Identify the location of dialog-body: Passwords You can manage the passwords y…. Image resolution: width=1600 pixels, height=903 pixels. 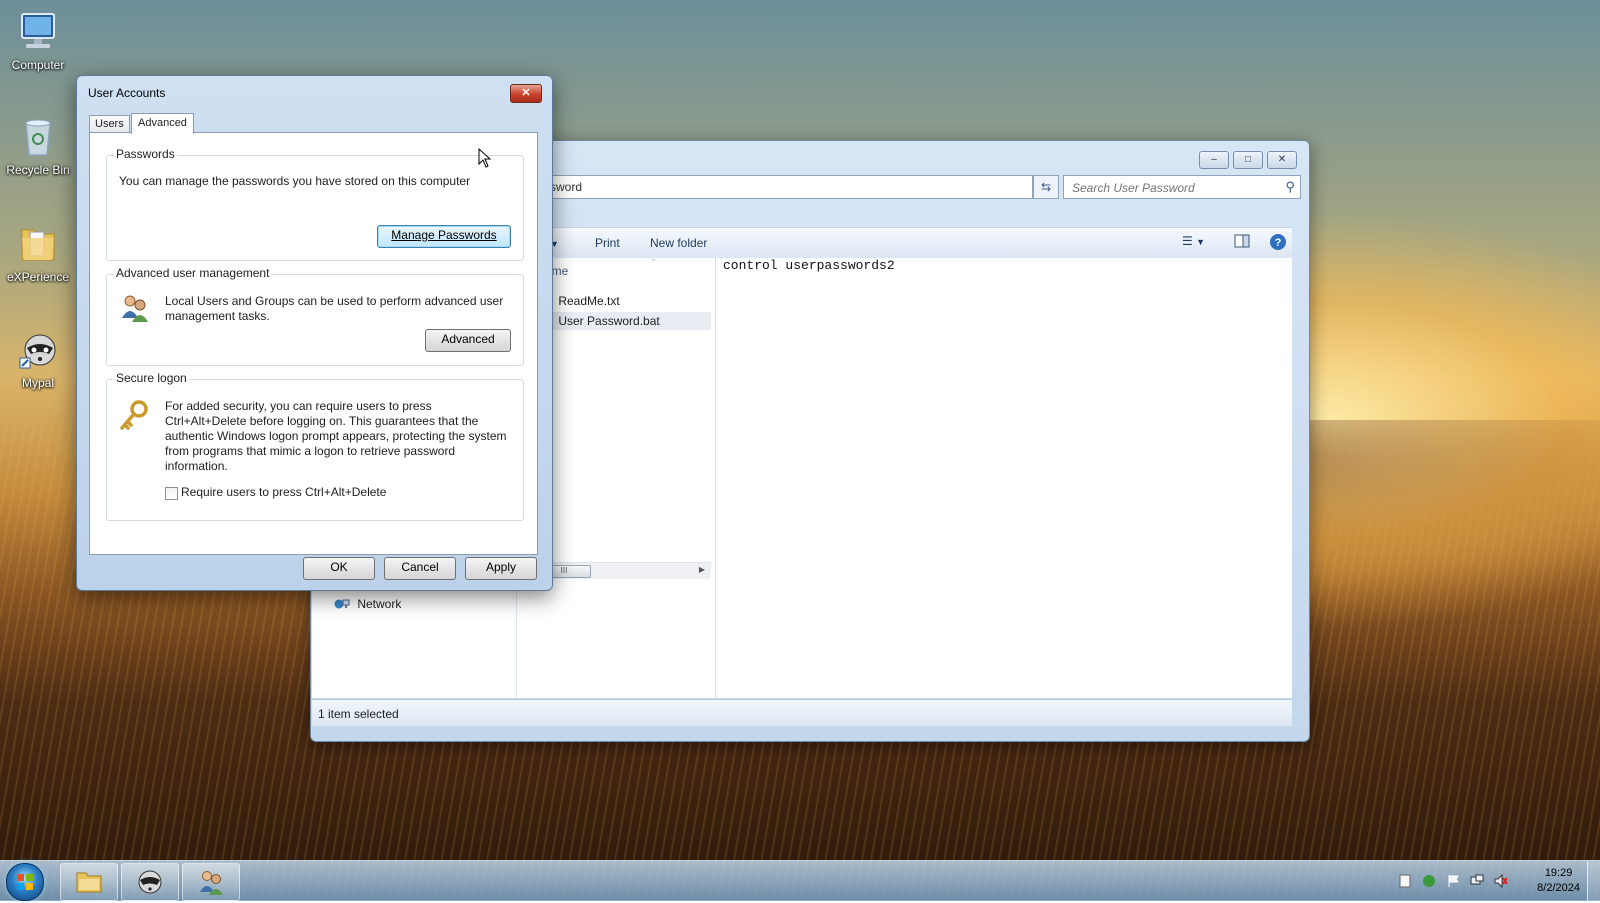
(313, 352).